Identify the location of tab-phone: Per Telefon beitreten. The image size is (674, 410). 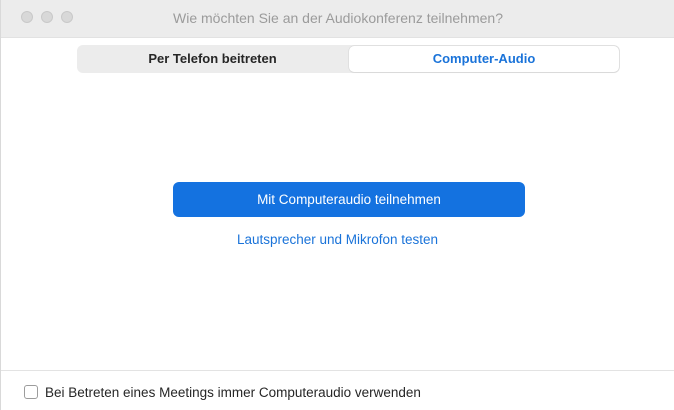
(212, 59).